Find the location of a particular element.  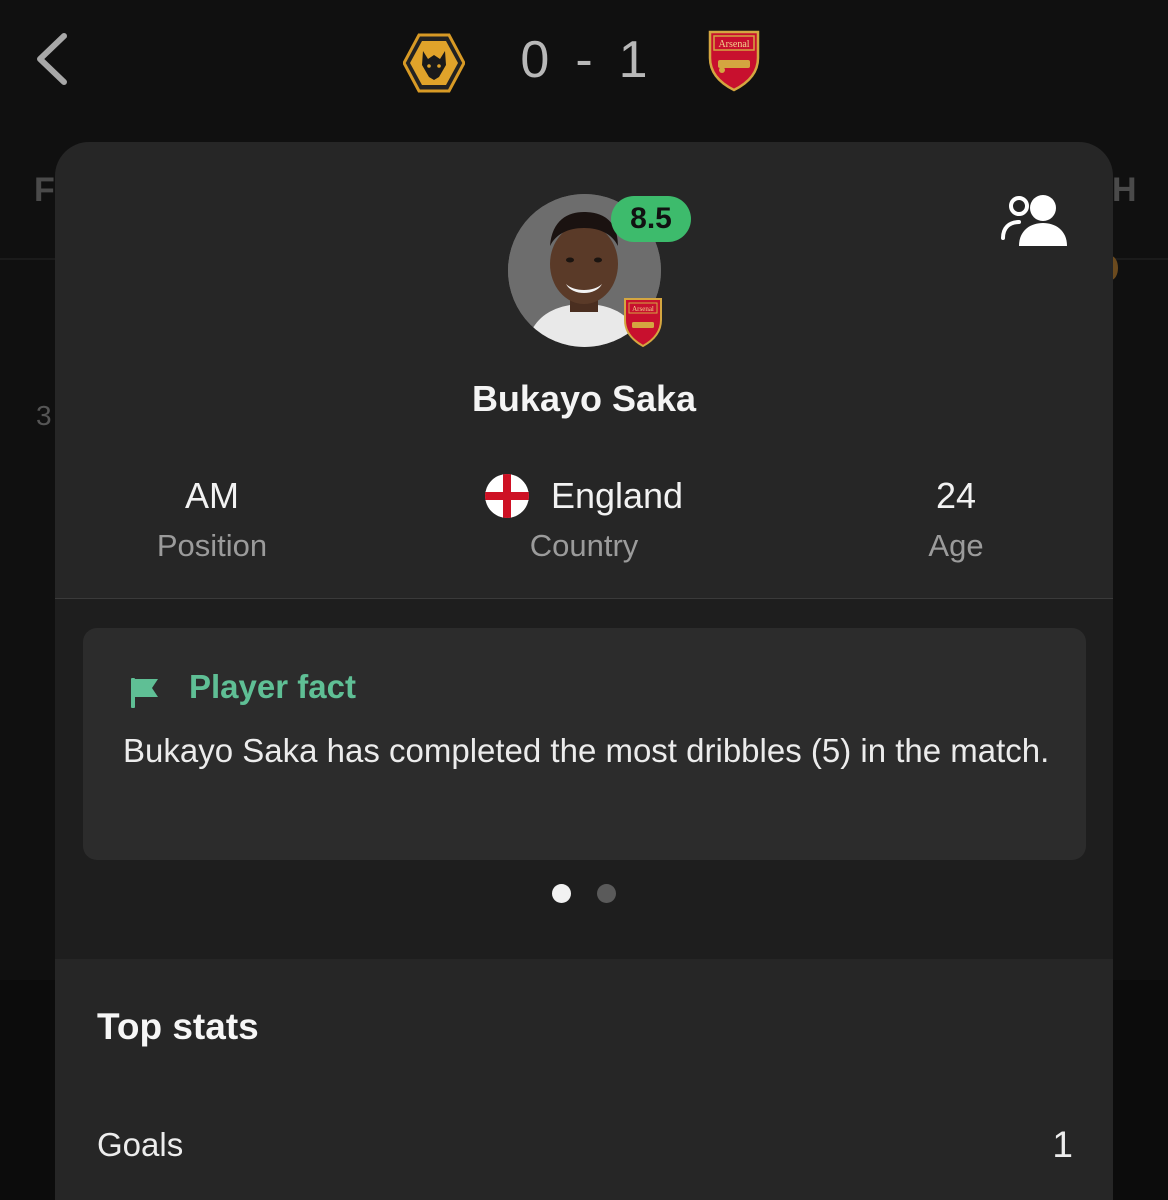

top-stats-title: Top stats is located at coordinates (178, 1026).